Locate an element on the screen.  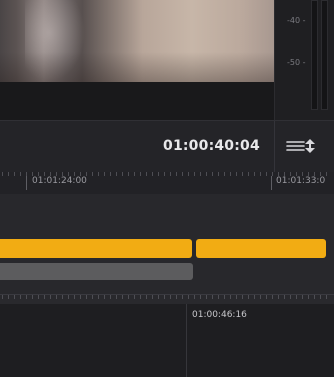
track-height-button is located at coordinates (304, 146).